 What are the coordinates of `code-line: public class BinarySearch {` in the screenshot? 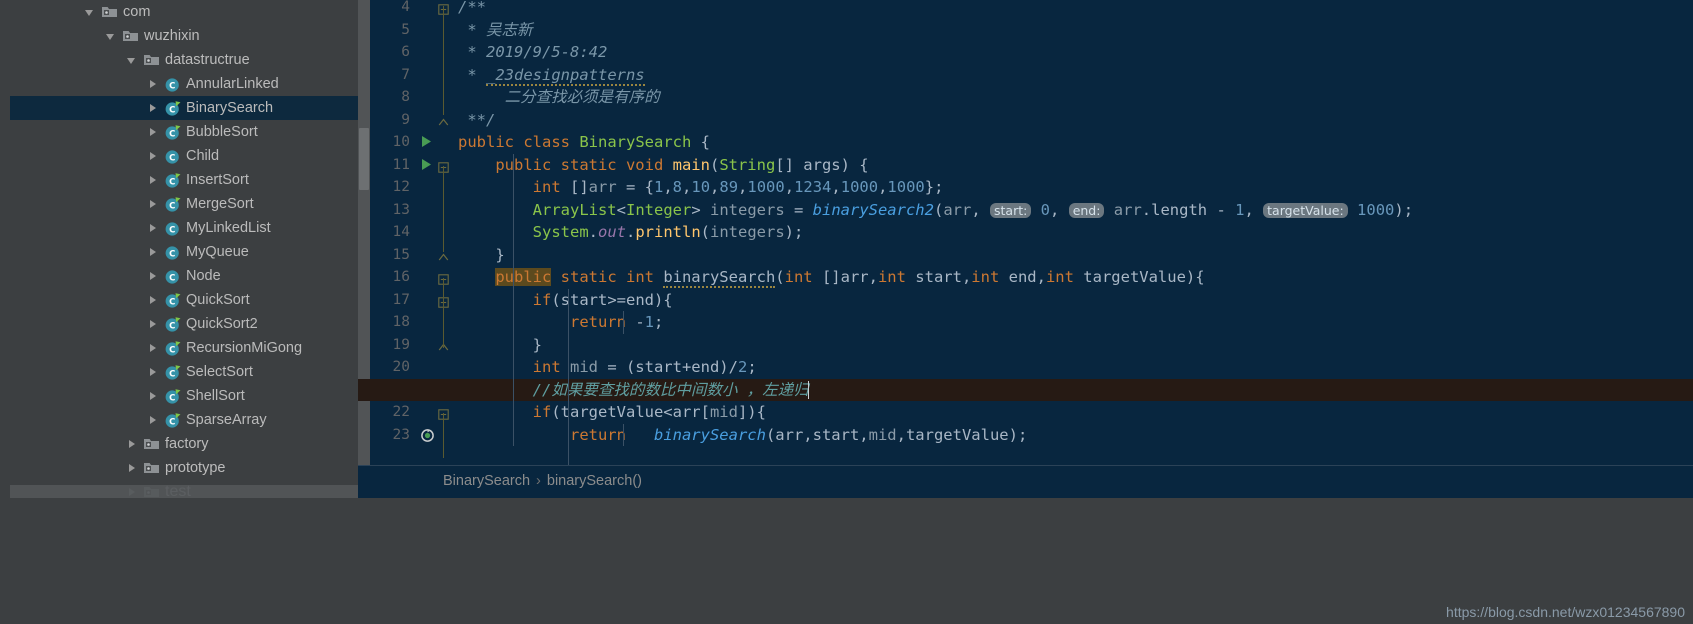 It's located at (584, 142).